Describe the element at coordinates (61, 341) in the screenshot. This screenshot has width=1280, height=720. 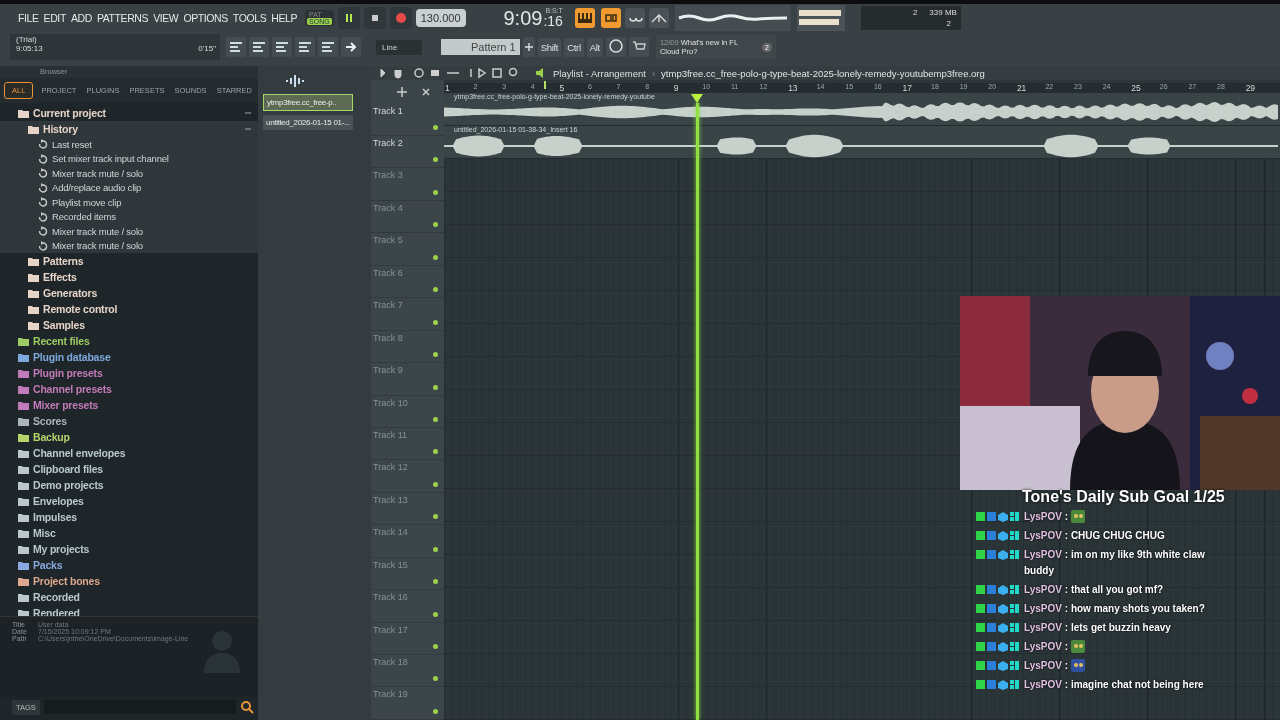
I see `tree-item: Recent files` at that location.